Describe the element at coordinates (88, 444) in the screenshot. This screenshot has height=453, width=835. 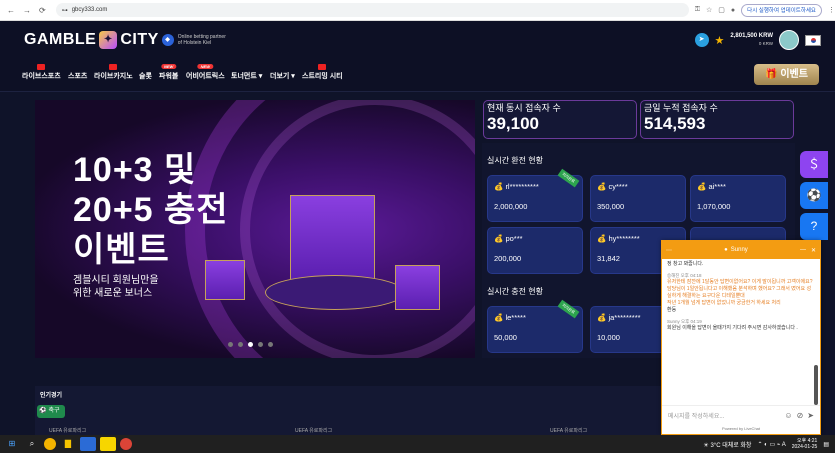
I see `app-icon` at that location.